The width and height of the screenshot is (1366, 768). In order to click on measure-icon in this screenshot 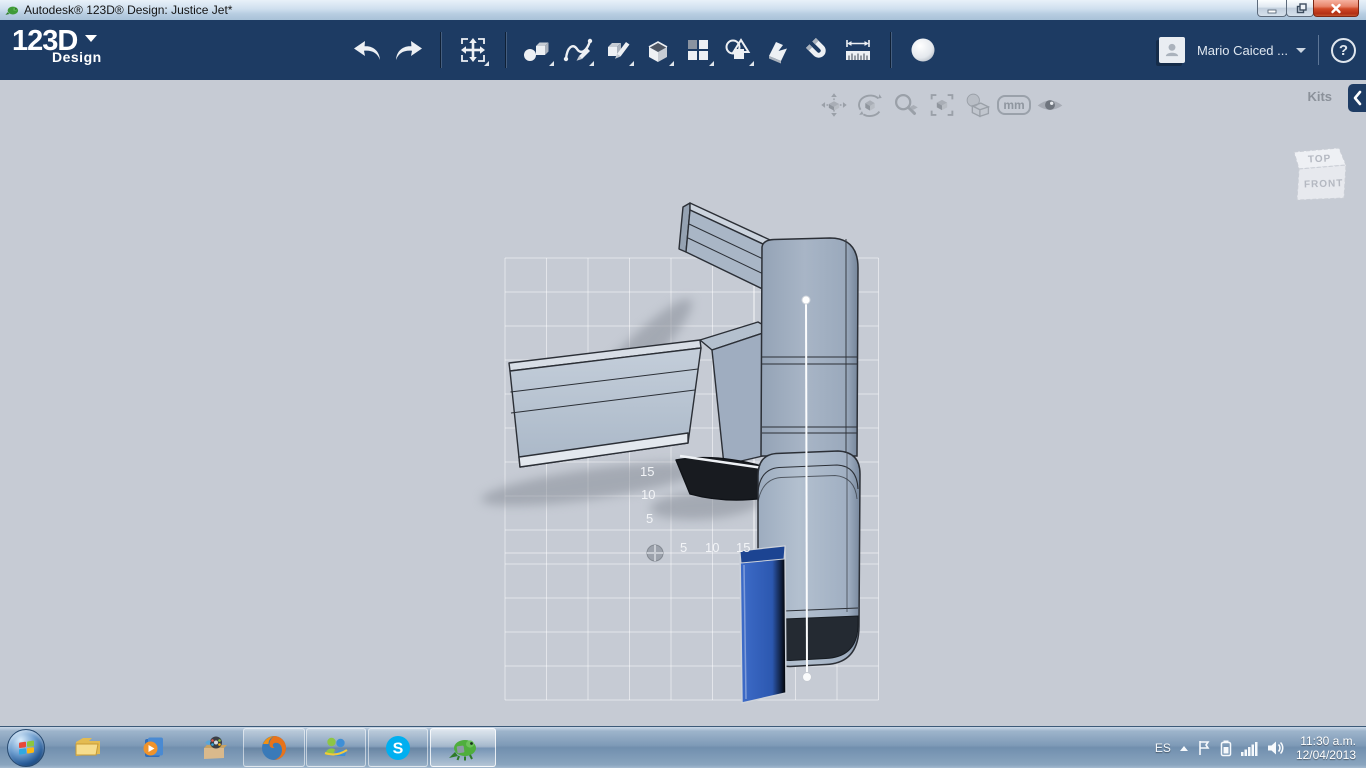, I will do `click(858, 50)`.